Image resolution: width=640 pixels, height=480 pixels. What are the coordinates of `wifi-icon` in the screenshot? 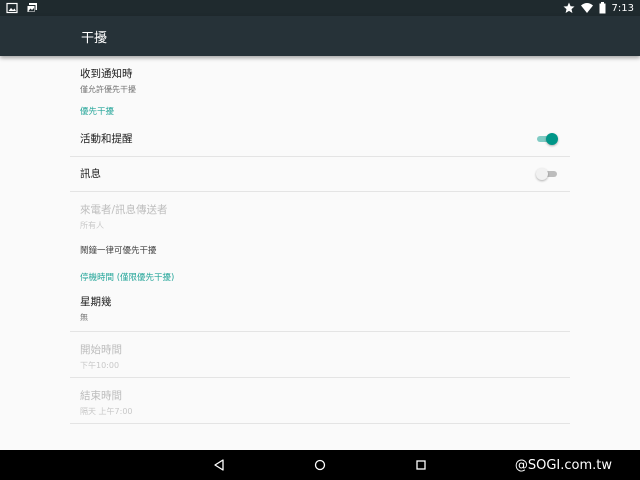 It's located at (586, 8).